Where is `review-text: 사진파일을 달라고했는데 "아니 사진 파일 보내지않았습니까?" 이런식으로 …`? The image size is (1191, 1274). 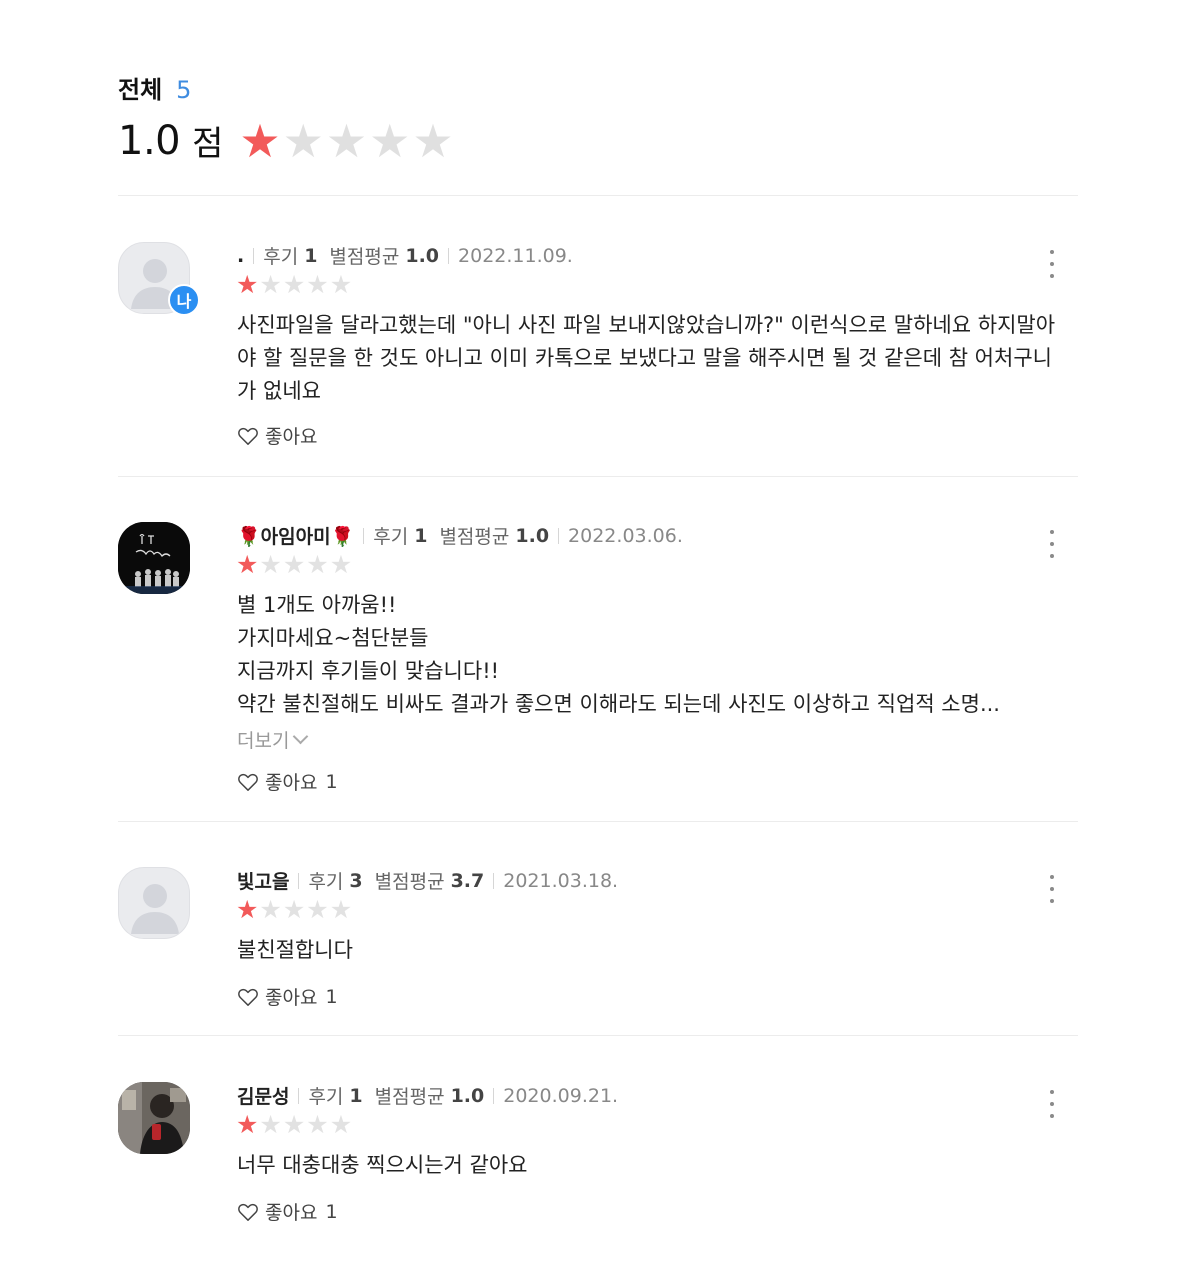 review-text: 사진파일을 달라고했는데 "아니 사진 파일 보내지않았습니까?" 이런식으로 … is located at coordinates (646, 358).